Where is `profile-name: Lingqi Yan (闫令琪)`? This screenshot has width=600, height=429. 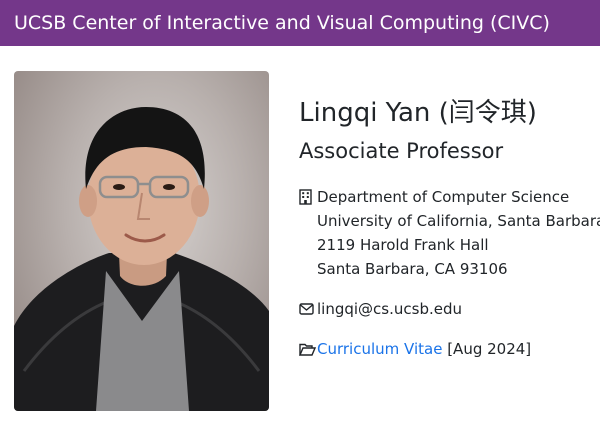 profile-name: Lingqi Yan (闫令琪) is located at coordinates (418, 113).